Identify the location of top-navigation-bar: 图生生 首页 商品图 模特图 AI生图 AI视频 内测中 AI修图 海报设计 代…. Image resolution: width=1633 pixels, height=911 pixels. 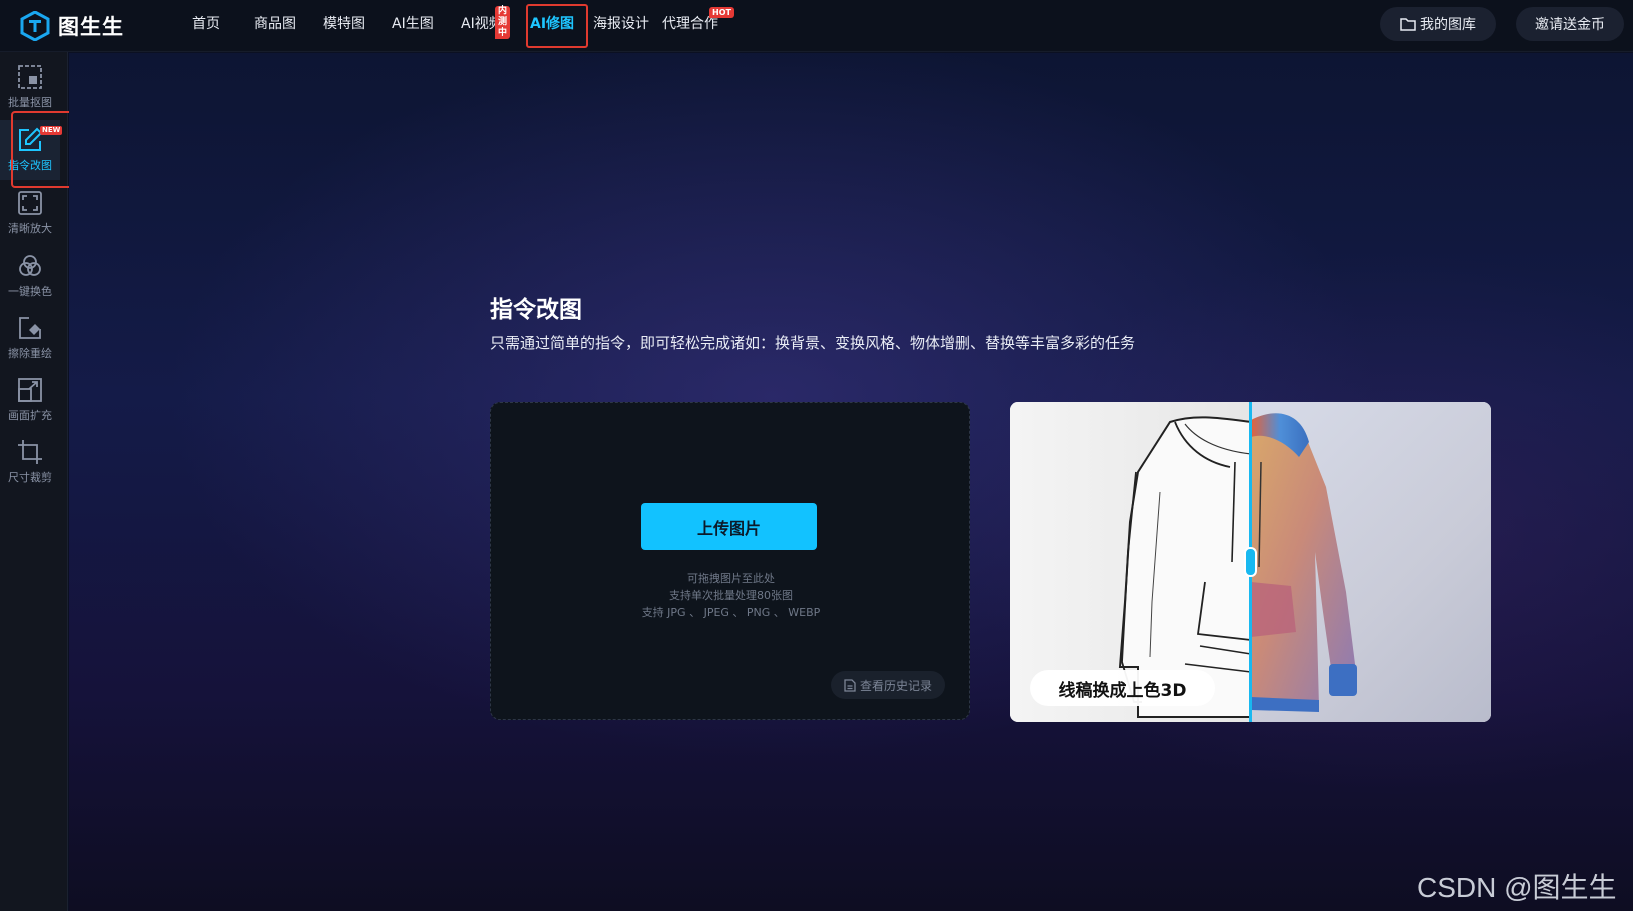
(816, 26).